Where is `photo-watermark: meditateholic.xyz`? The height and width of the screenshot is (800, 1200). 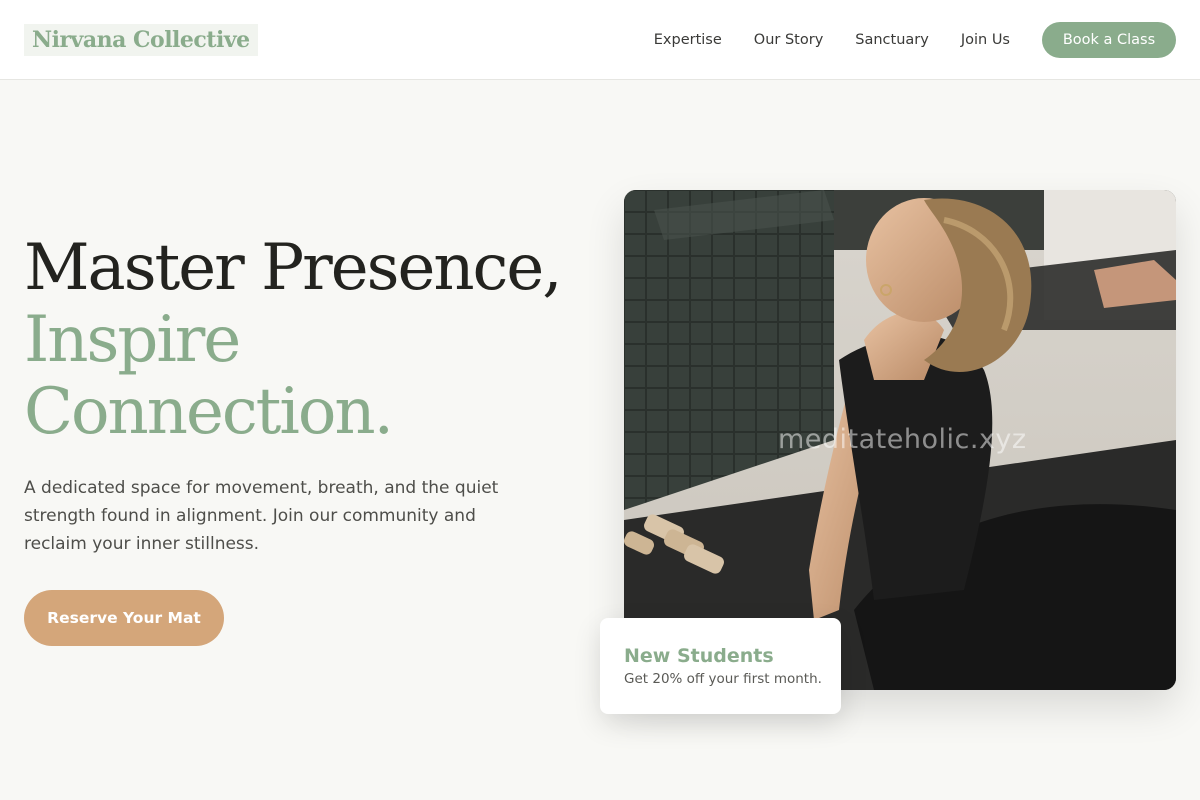
photo-watermark: meditateholic.xyz is located at coordinates (902, 439).